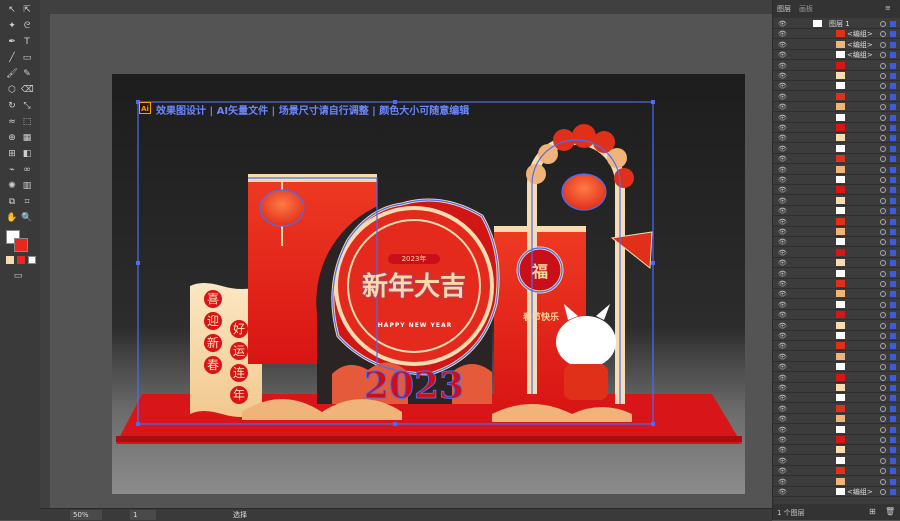 The image size is (900, 521). What do you see at coordinates (27, 26) in the screenshot?
I see `lasso-tool-icon: ᘓ` at bounding box center [27, 26].